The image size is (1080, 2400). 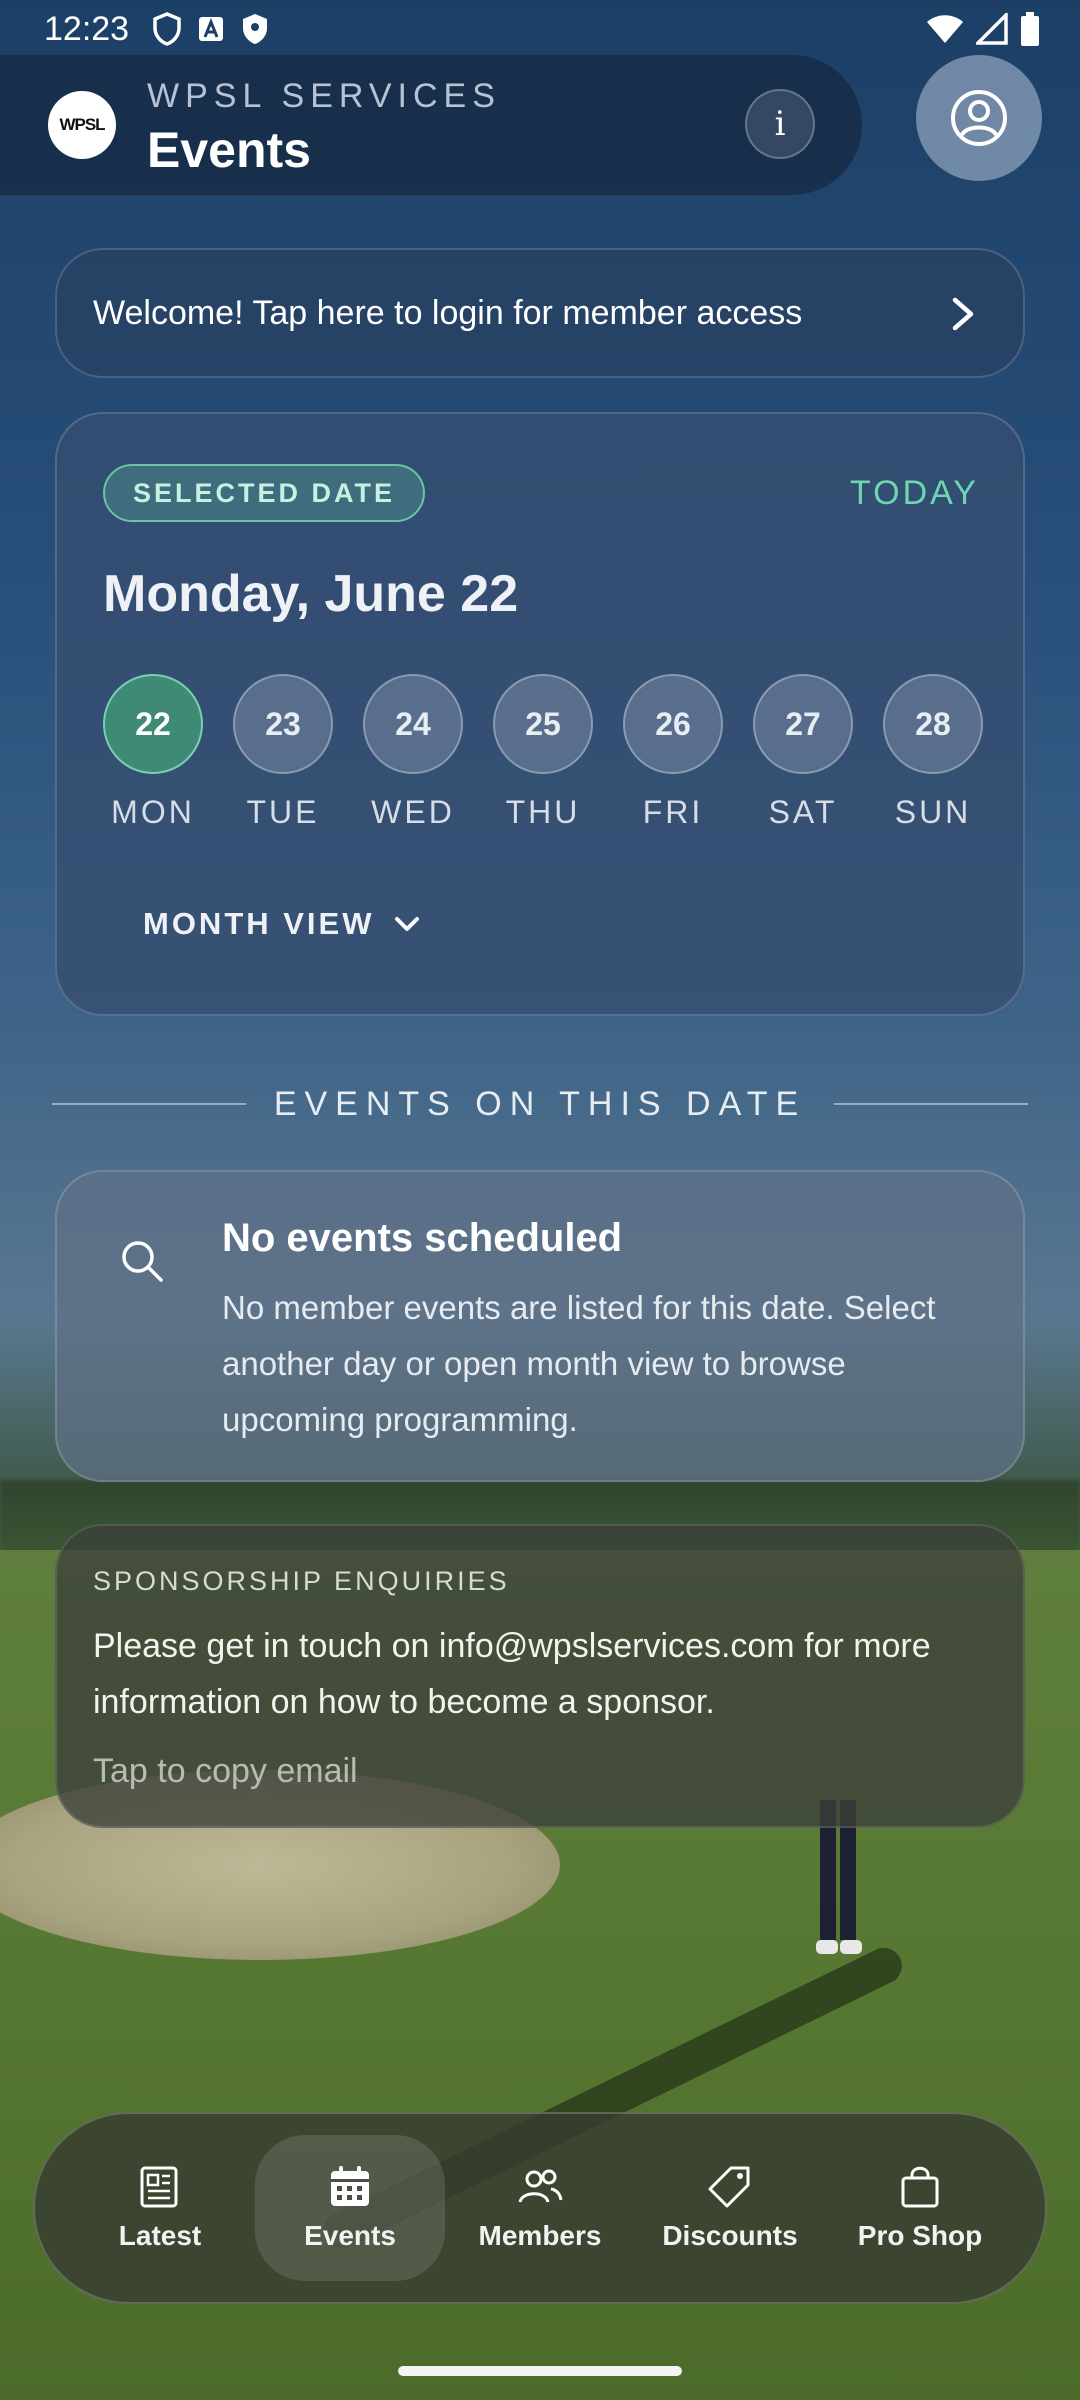 I want to click on day-26: 26 FRI, so click(x=673, y=752).